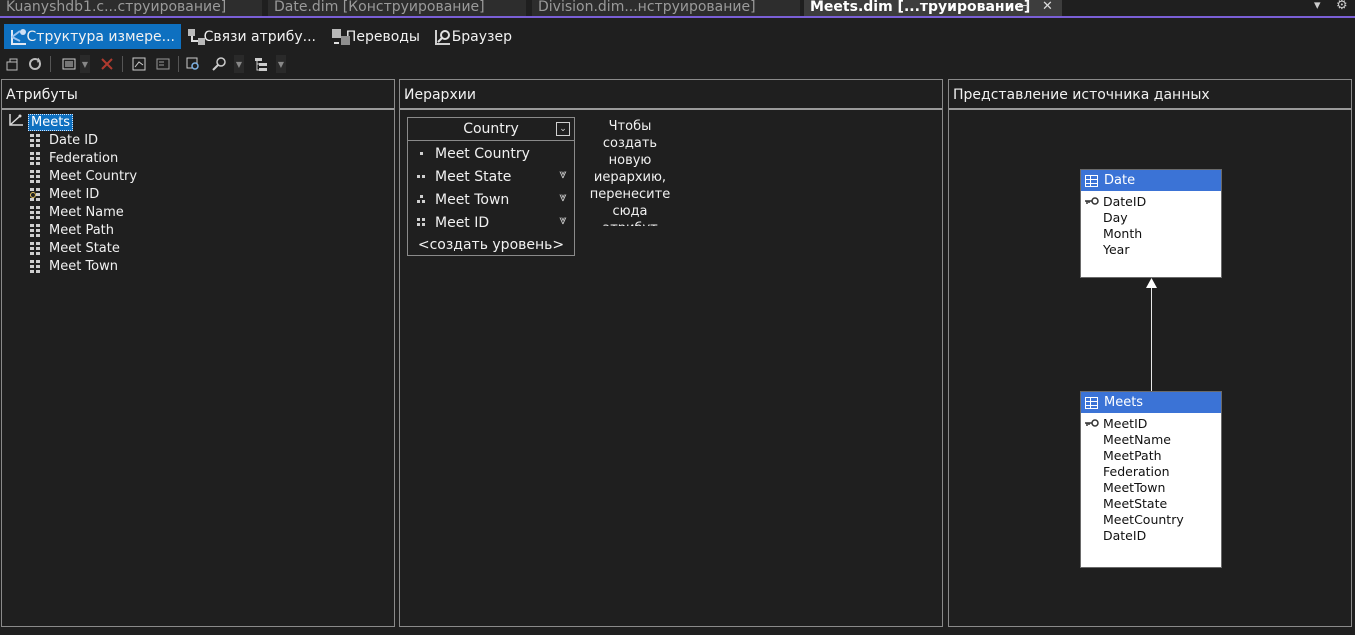 The image size is (1355, 635). Describe the element at coordinates (64, 194) in the screenshot. I see `attribute-item-meet-id: Meet ID` at that location.